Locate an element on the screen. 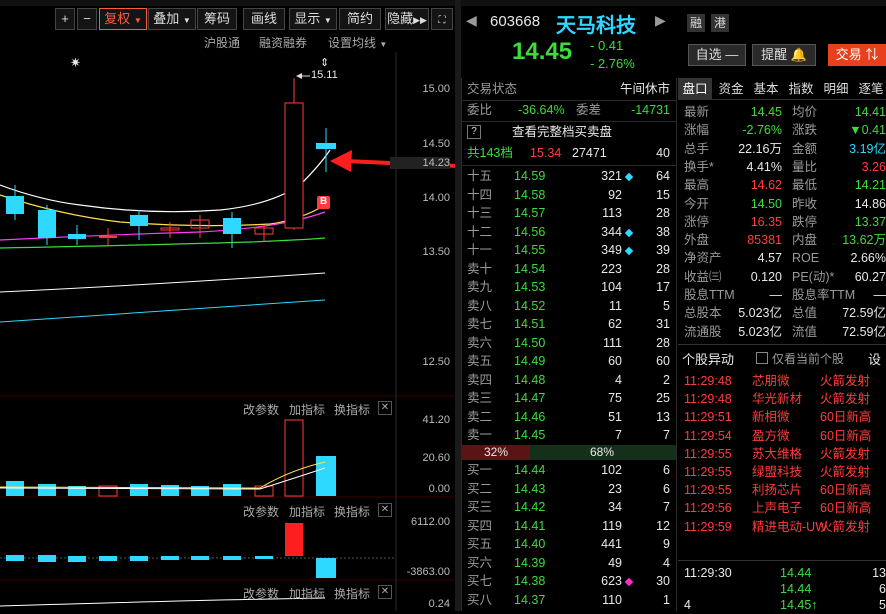  anomaly-row: 11:29:55绿盟科技火箭发射 is located at coordinates (783, 472).